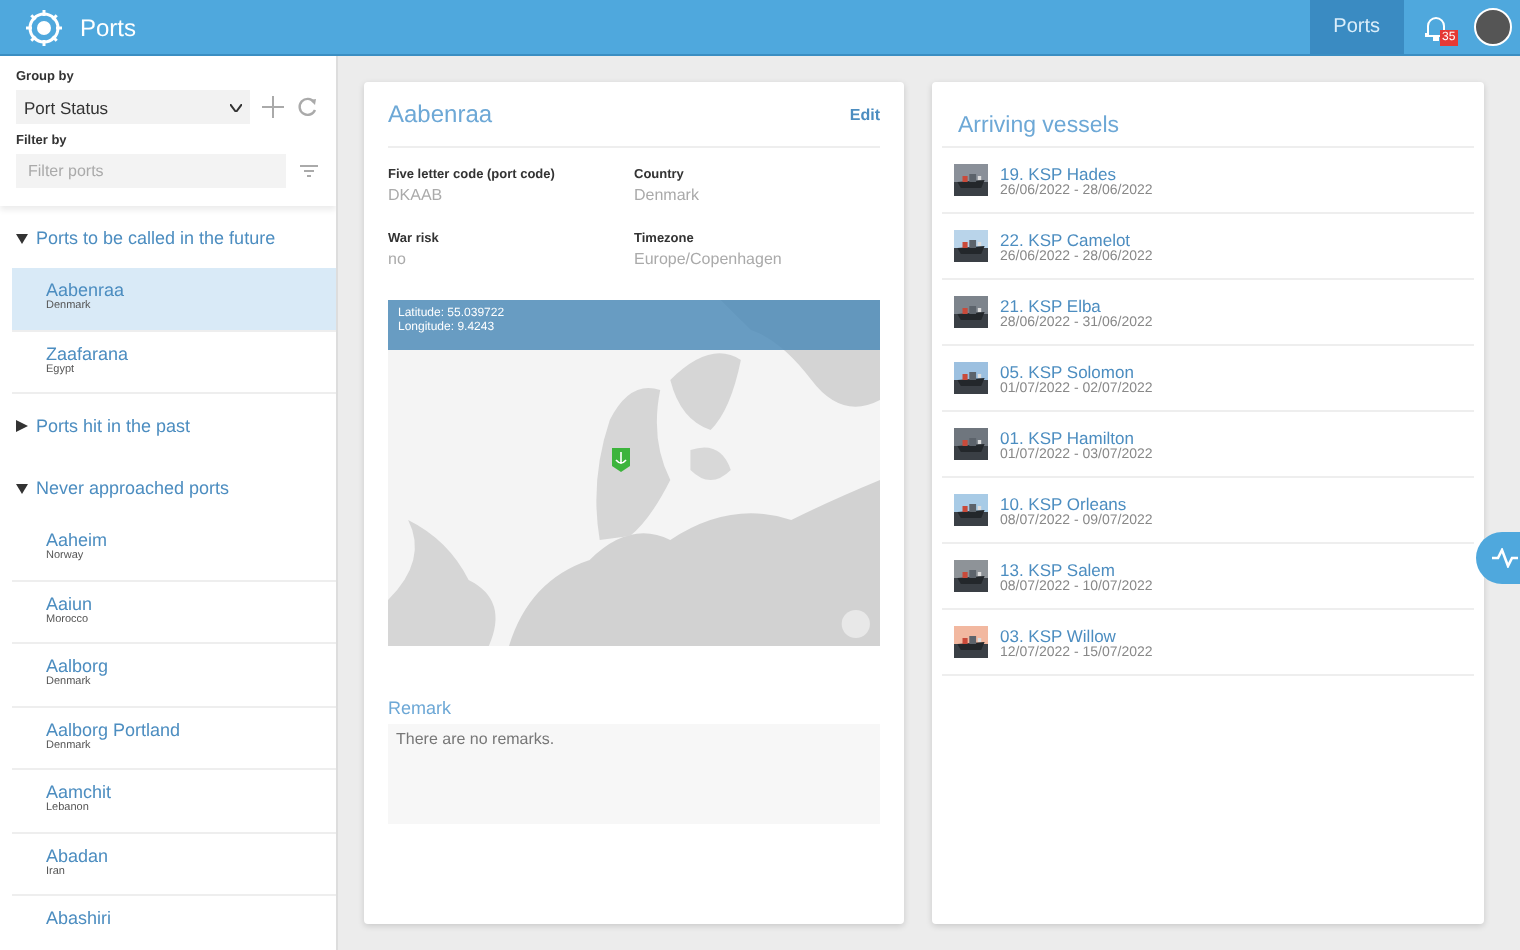 The image size is (1520, 950). Describe the element at coordinates (1076, 173) in the screenshot. I see `vessel-name: 19. KSP Hades` at that location.